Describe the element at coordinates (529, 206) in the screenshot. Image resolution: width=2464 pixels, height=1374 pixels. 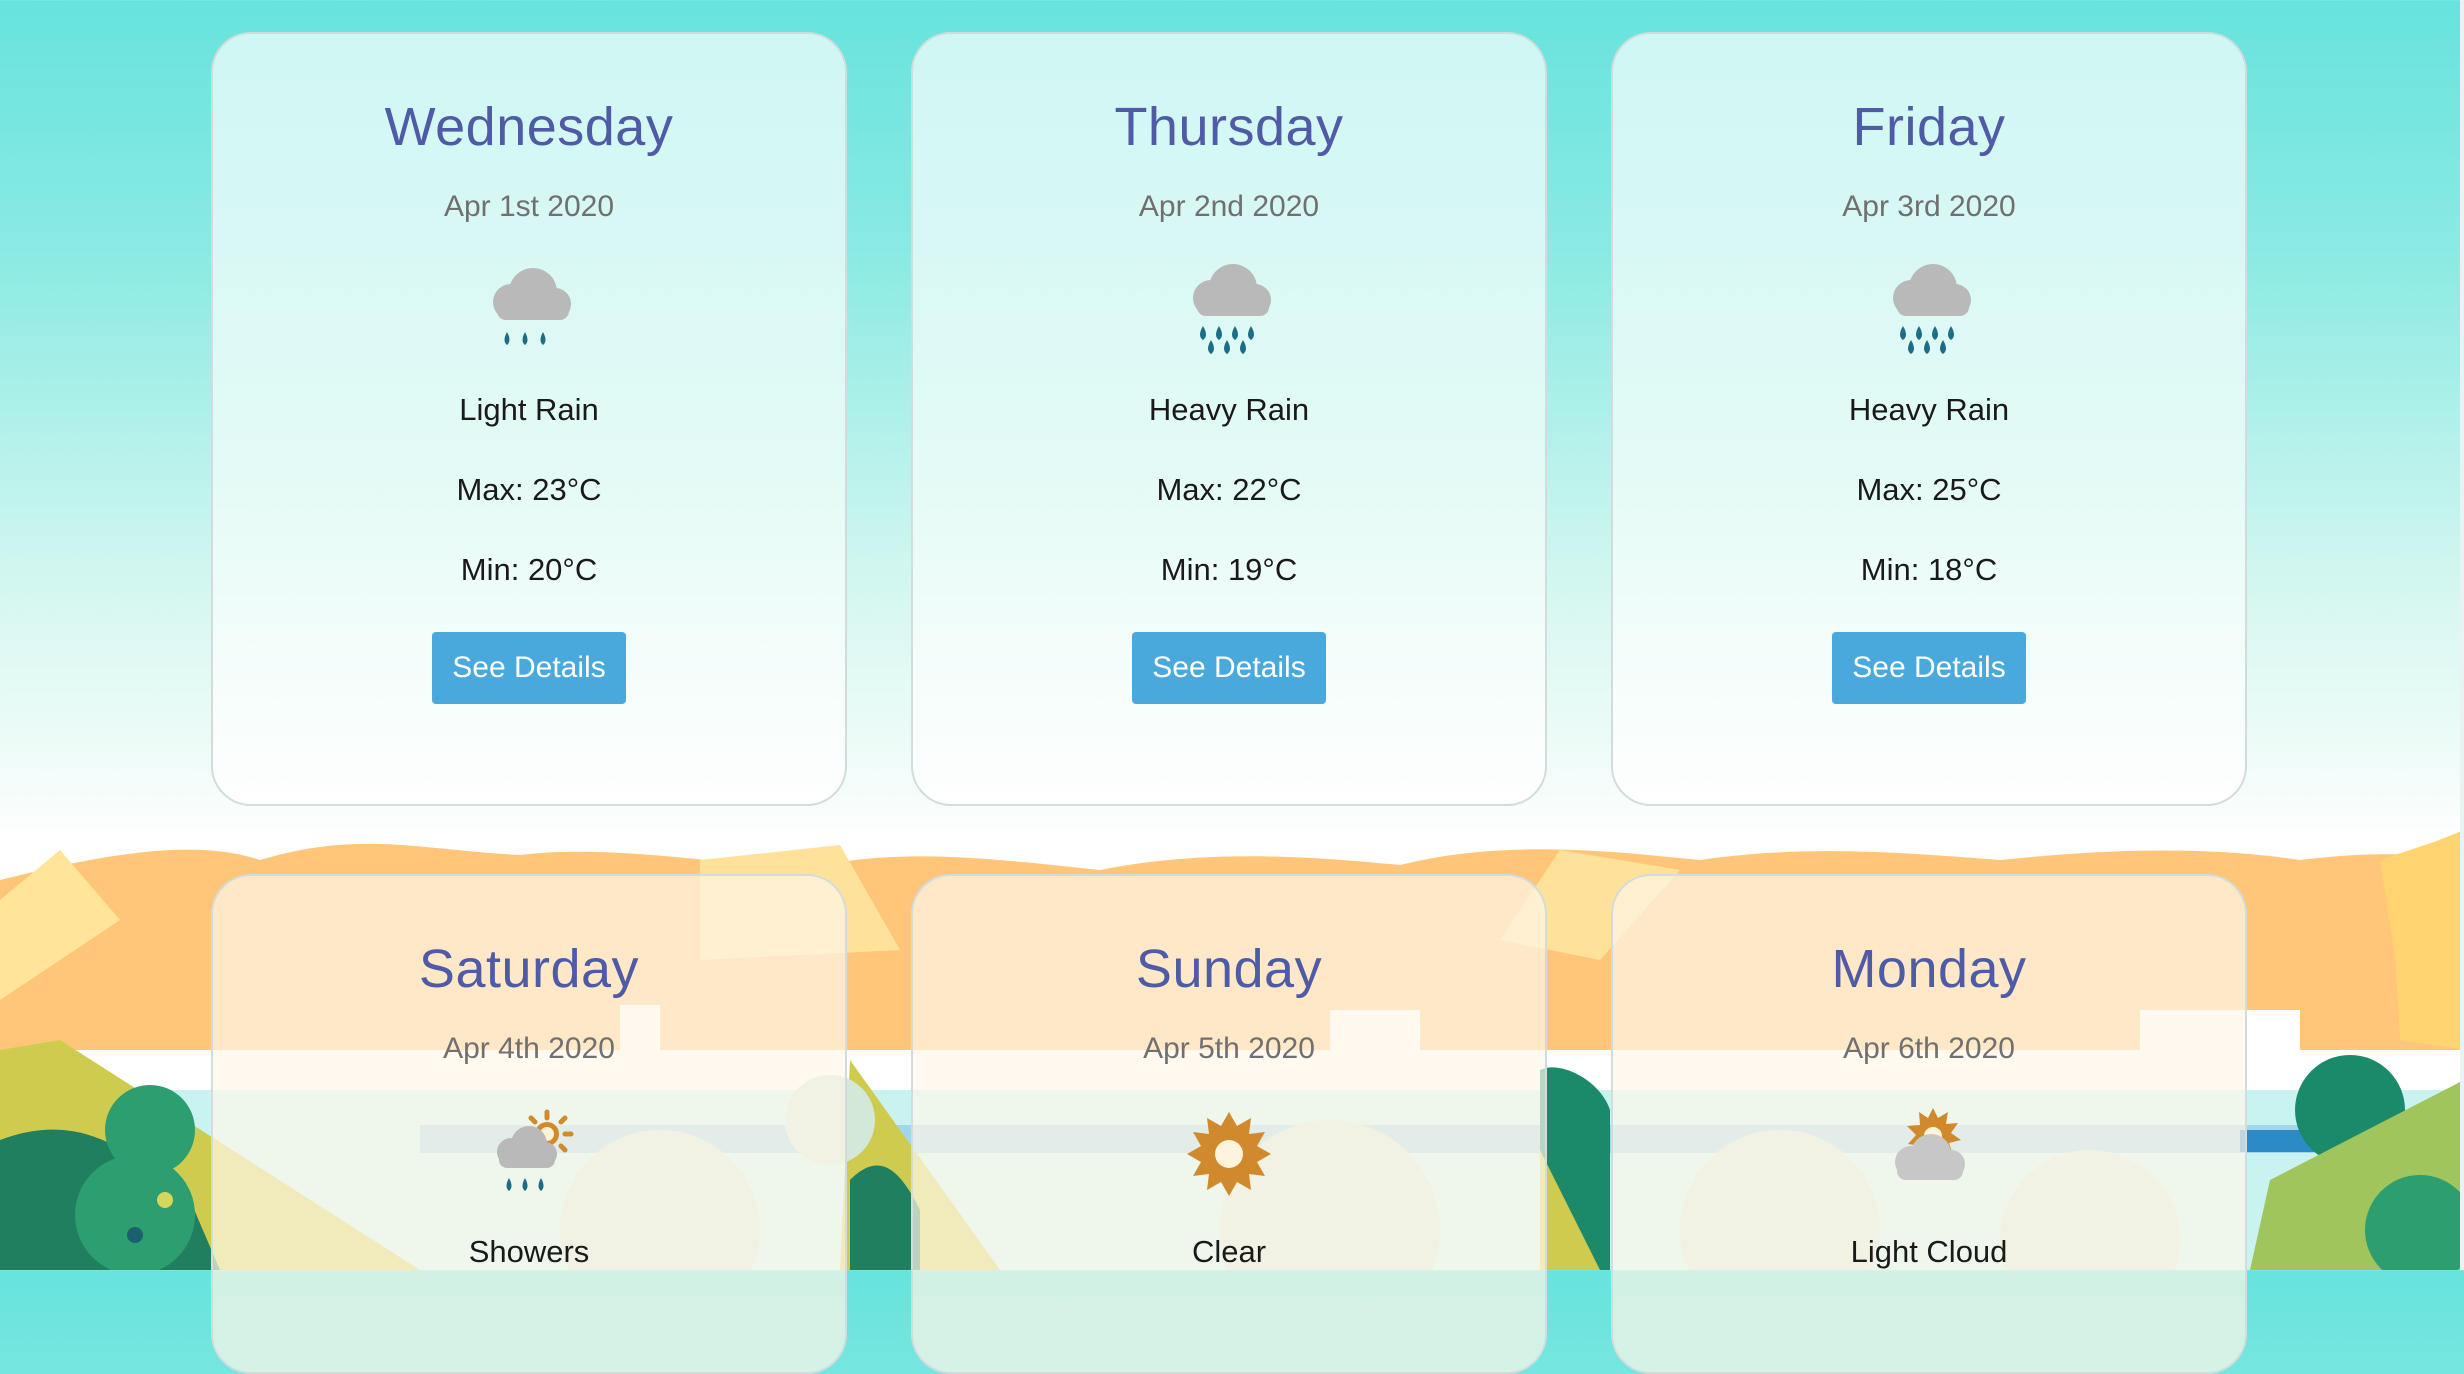
I see `date-label: Apr 1st 2020` at that location.